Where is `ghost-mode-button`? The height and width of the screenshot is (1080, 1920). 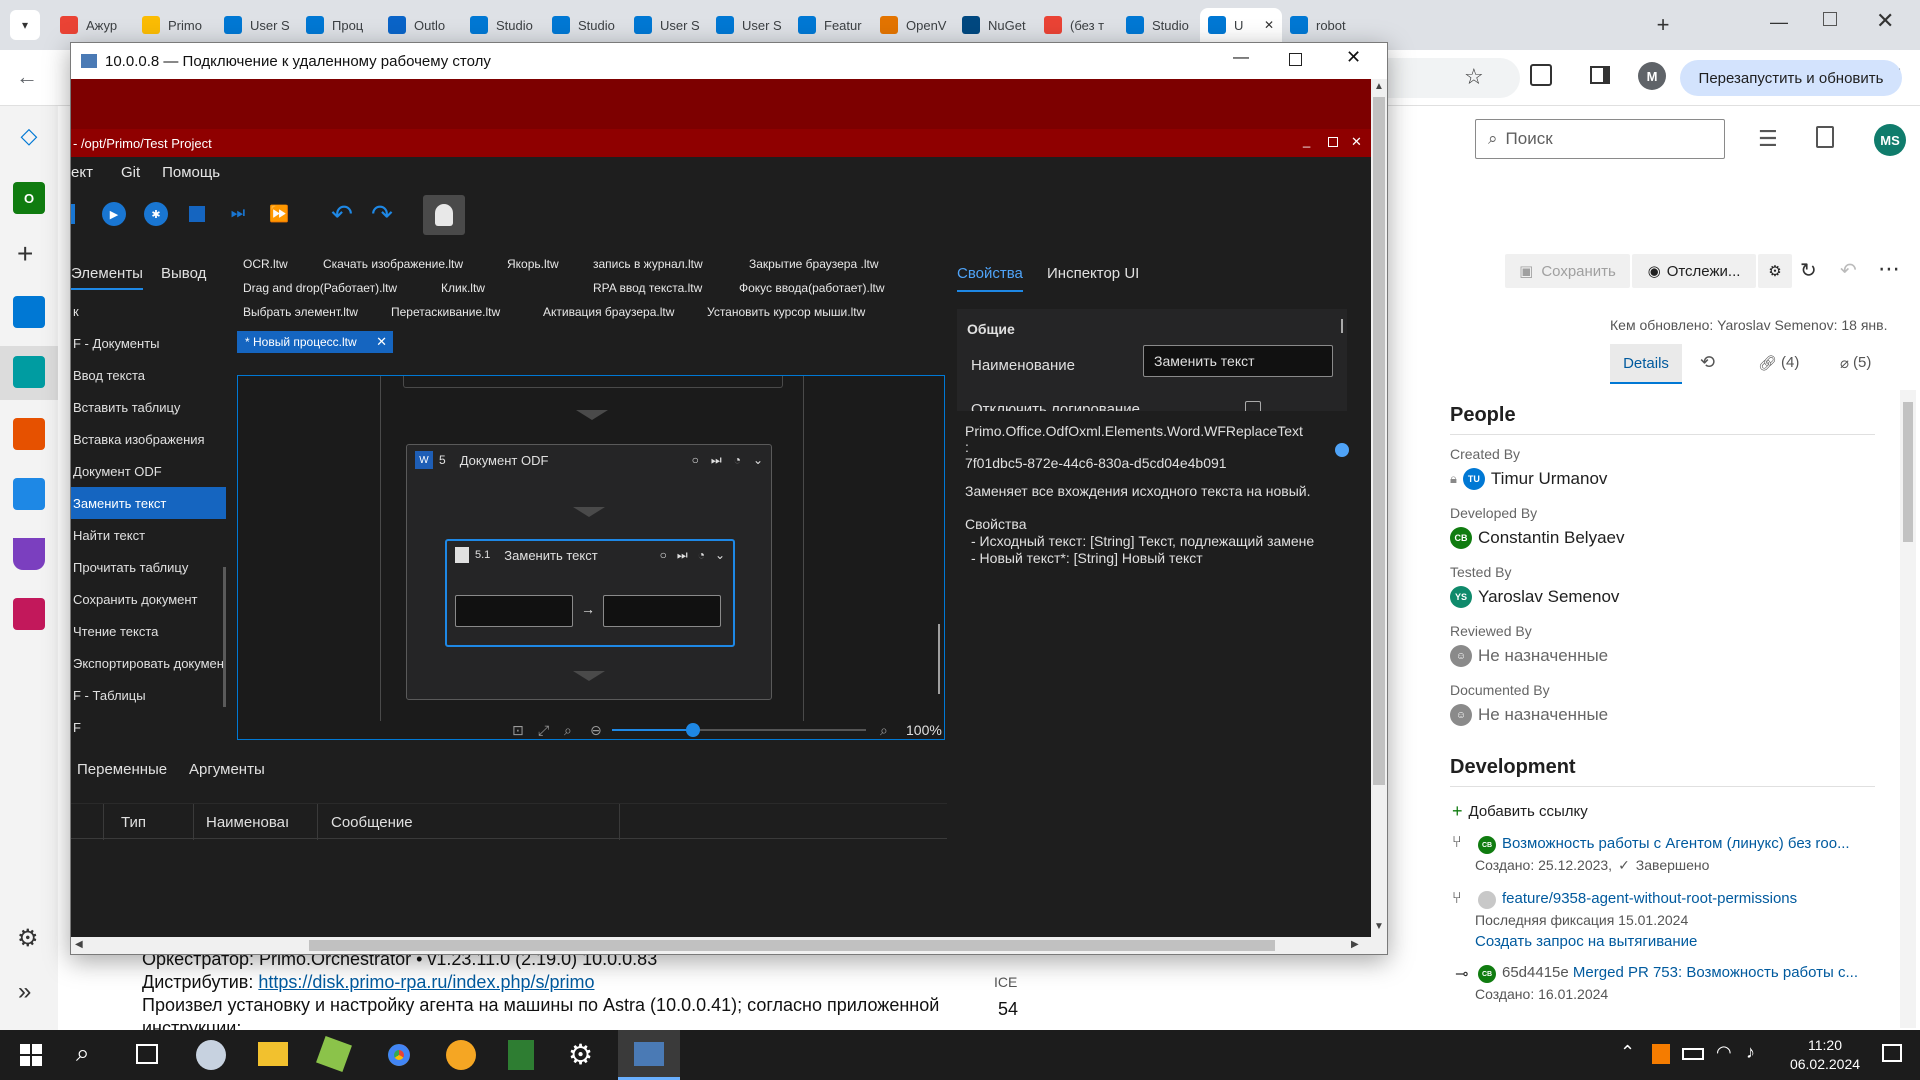 ghost-mode-button is located at coordinates (444, 215).